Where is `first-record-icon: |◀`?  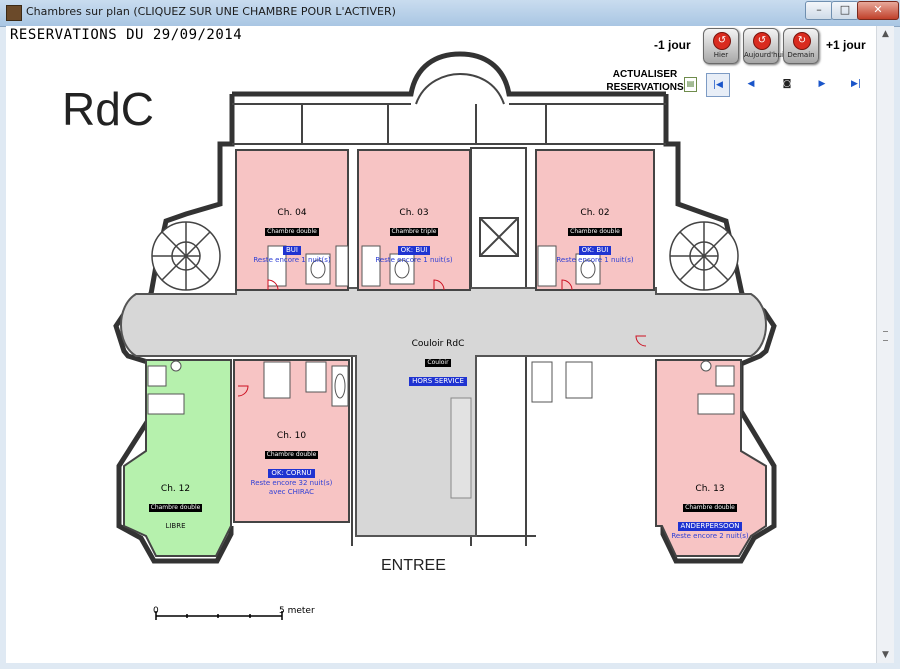 first-record-icon: |◀ is located at coordinates (718, 85).